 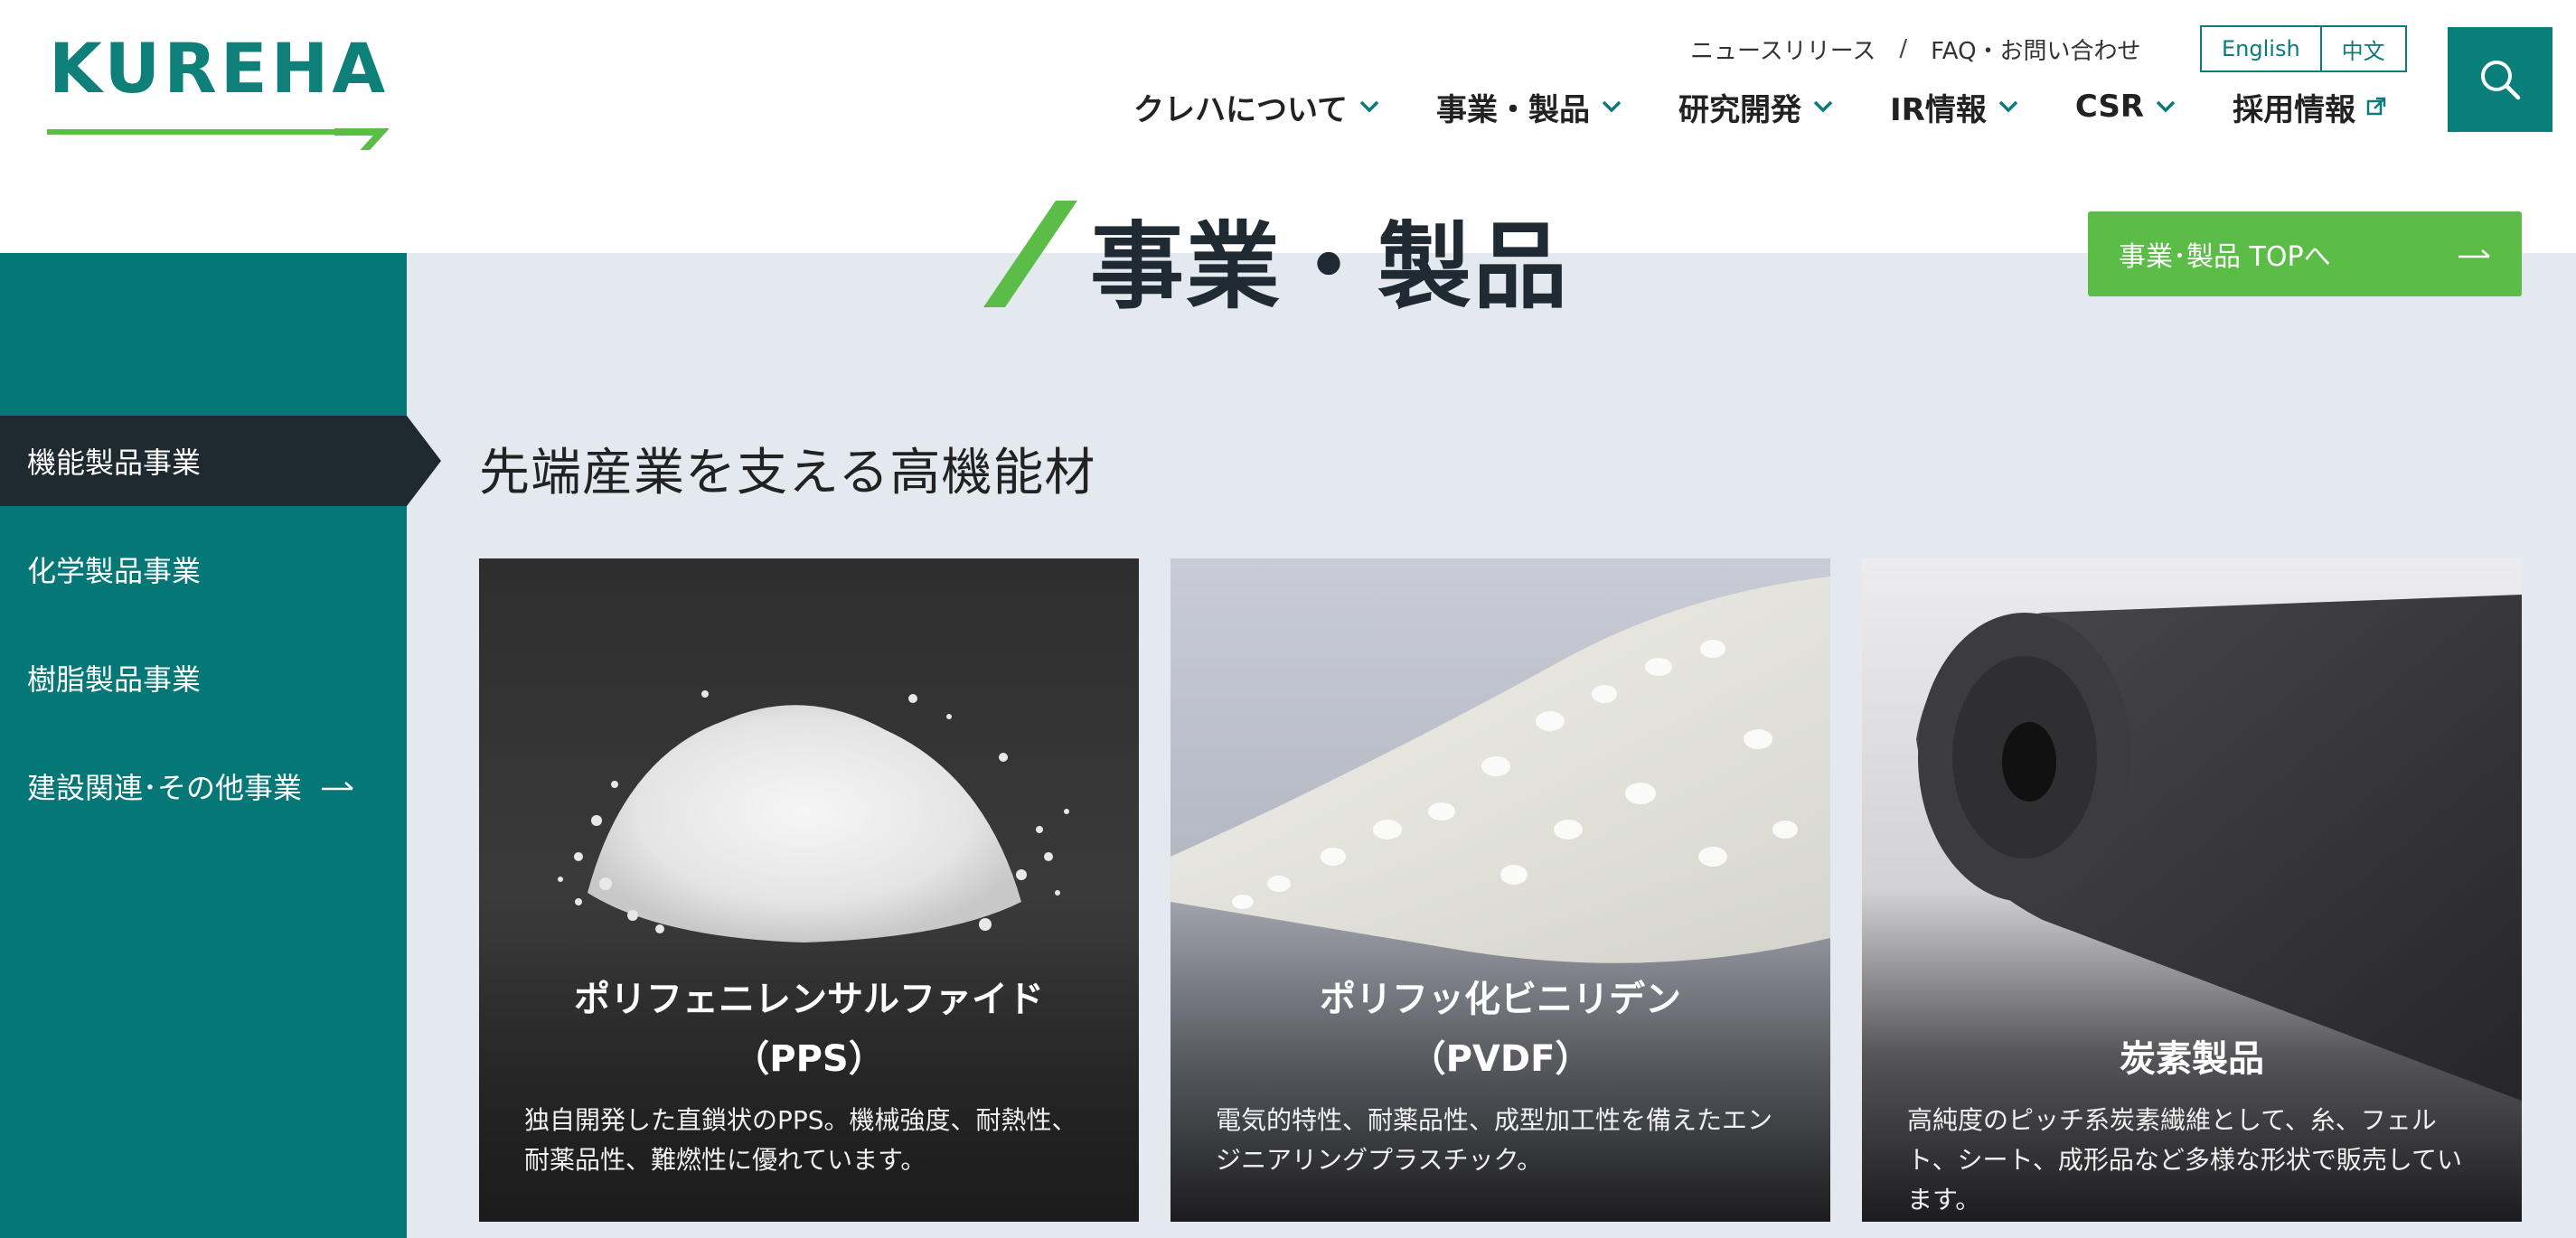 I want to click on page-heading: 事業・製品, so click(x=1272, y=260).